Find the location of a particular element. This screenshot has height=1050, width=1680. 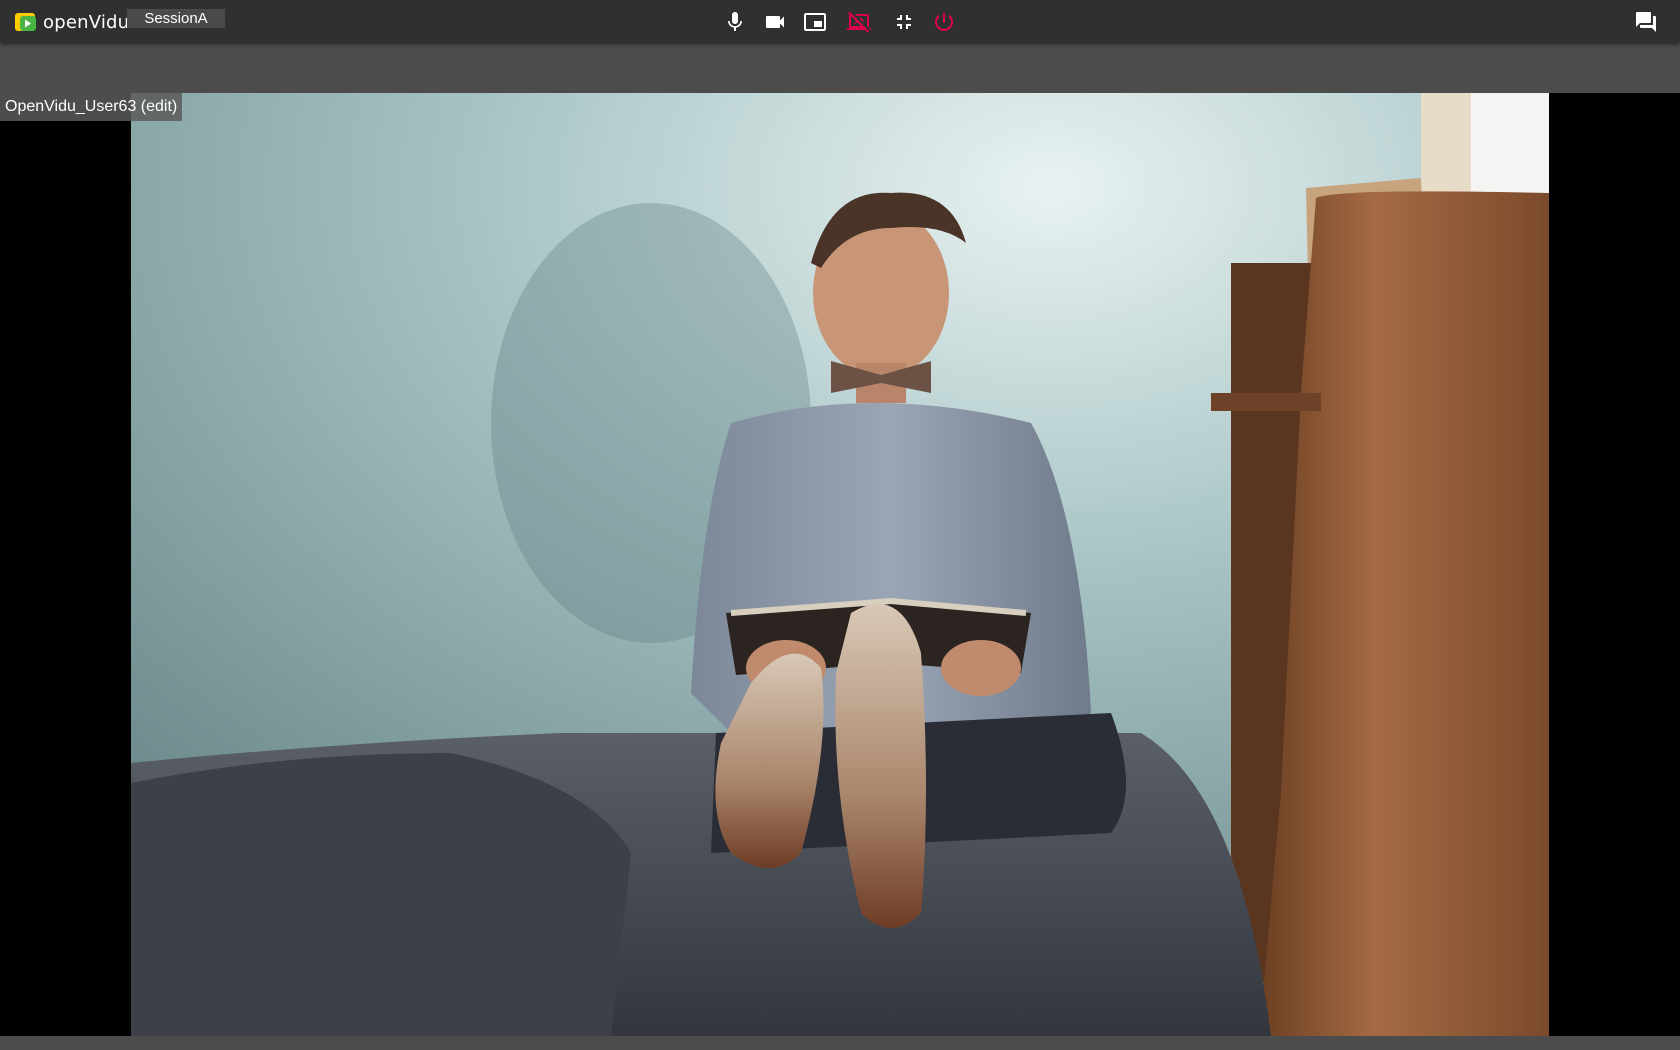

exit-fullscreen-button is located at coordinates (904, 22).